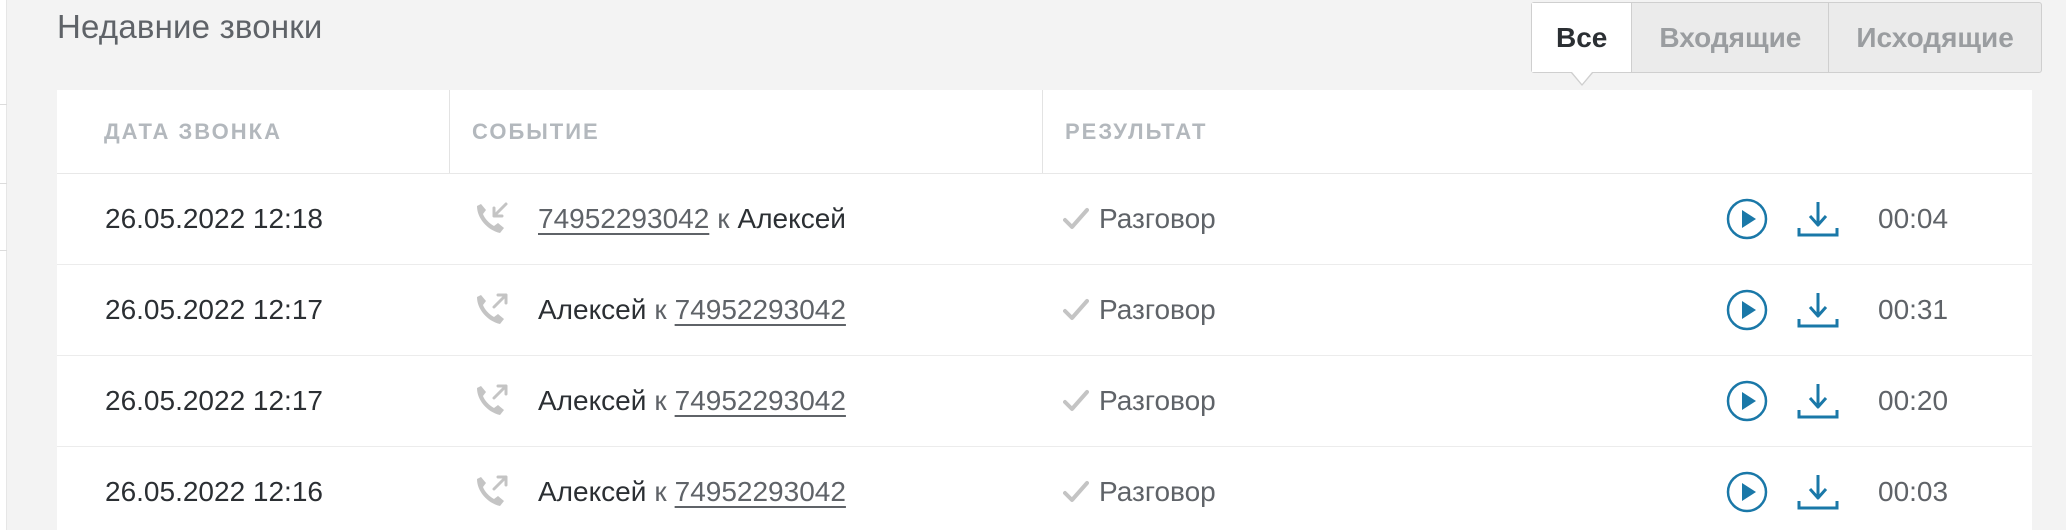 The height and width of the screenshot is (530, 2066). I want to click on tab-outgoing: Исходящие, so click(1934, 37).